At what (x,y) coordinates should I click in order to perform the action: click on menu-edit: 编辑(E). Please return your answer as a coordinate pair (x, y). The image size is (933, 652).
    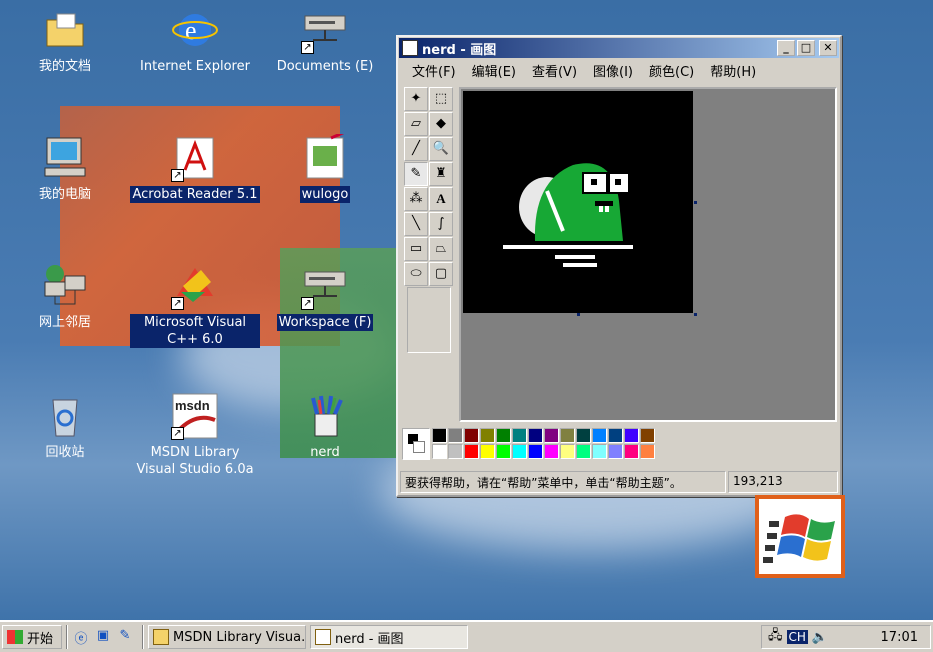
    Looking at the image, I should click on (494, 70).